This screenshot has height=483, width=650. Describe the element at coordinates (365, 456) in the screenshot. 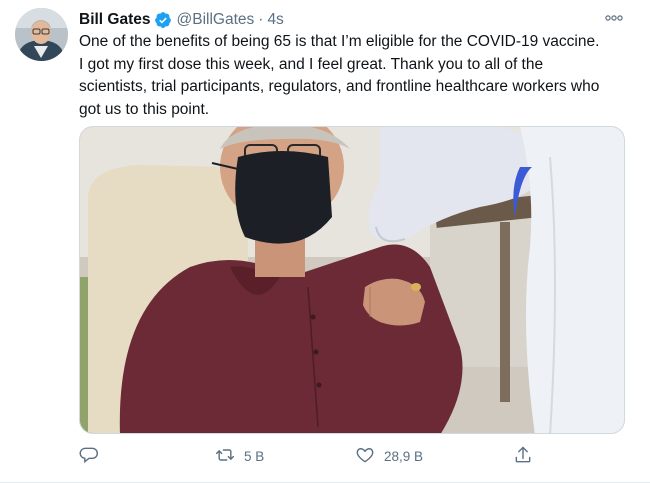

I see `heart-icon` at that location.